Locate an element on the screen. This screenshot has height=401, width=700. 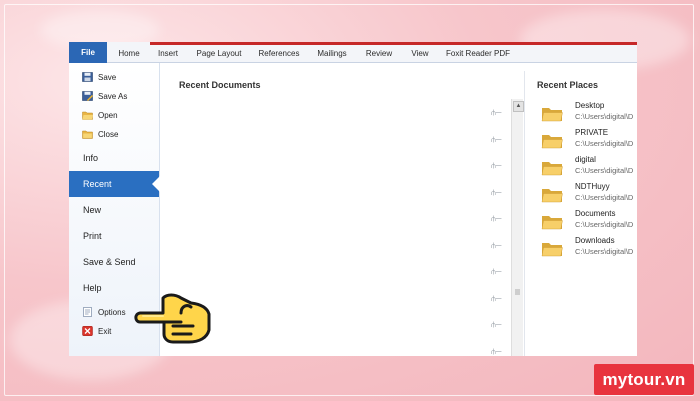
recent-place-item: Downloads C:\Users\digital\D is located at coordinates (589, 249).